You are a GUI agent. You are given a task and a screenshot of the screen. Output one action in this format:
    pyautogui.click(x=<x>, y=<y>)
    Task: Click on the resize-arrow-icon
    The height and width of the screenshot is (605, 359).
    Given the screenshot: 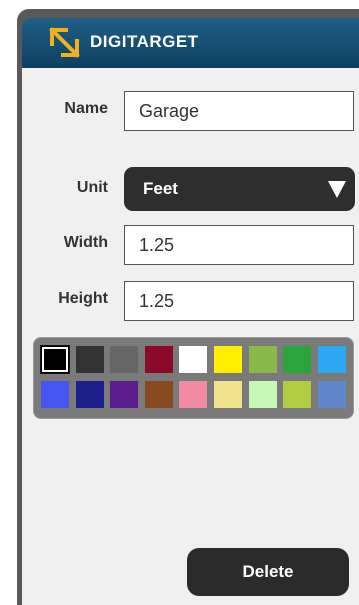 What is the action you would take?
    pyautogui.click(x=64, y=42)
    